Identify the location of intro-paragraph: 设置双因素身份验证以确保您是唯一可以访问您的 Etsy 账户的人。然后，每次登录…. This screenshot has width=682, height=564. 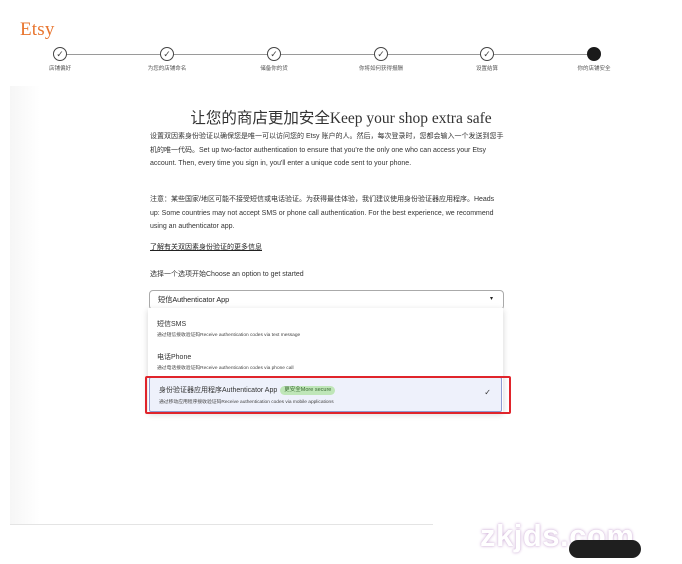
(327, 150).